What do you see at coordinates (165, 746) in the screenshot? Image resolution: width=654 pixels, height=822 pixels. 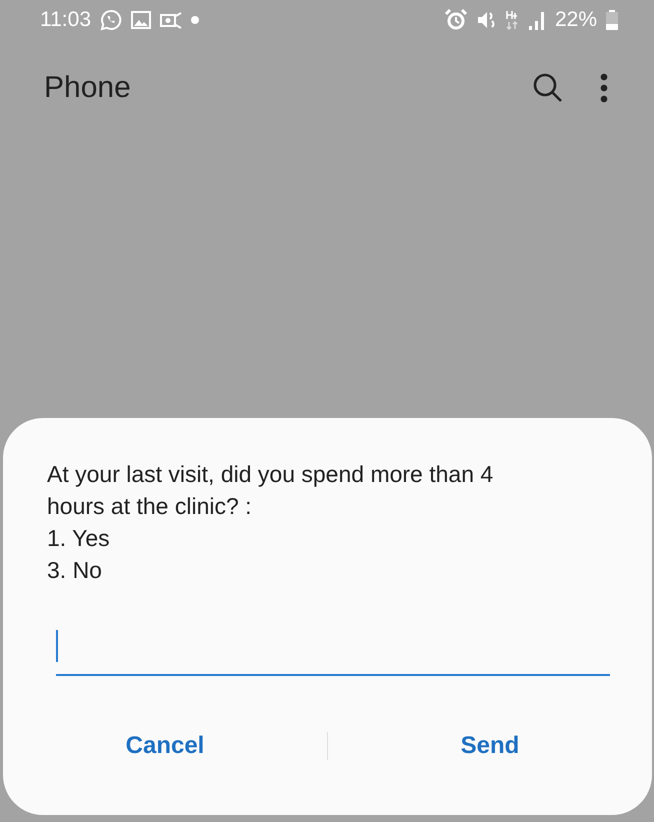 I see `dialog-button: Cancel` at bounding box center [165, 746].